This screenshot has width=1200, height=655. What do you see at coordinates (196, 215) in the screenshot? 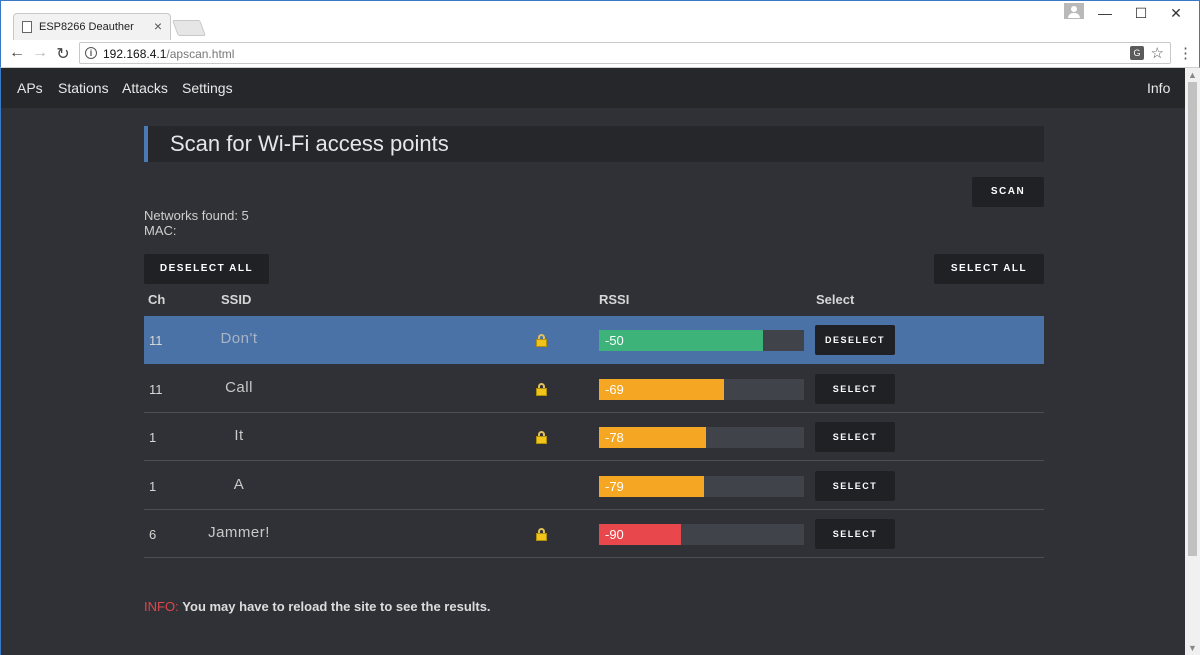
I see `networks-found-text: Networks found: 5` at bounding box center [196, 215].